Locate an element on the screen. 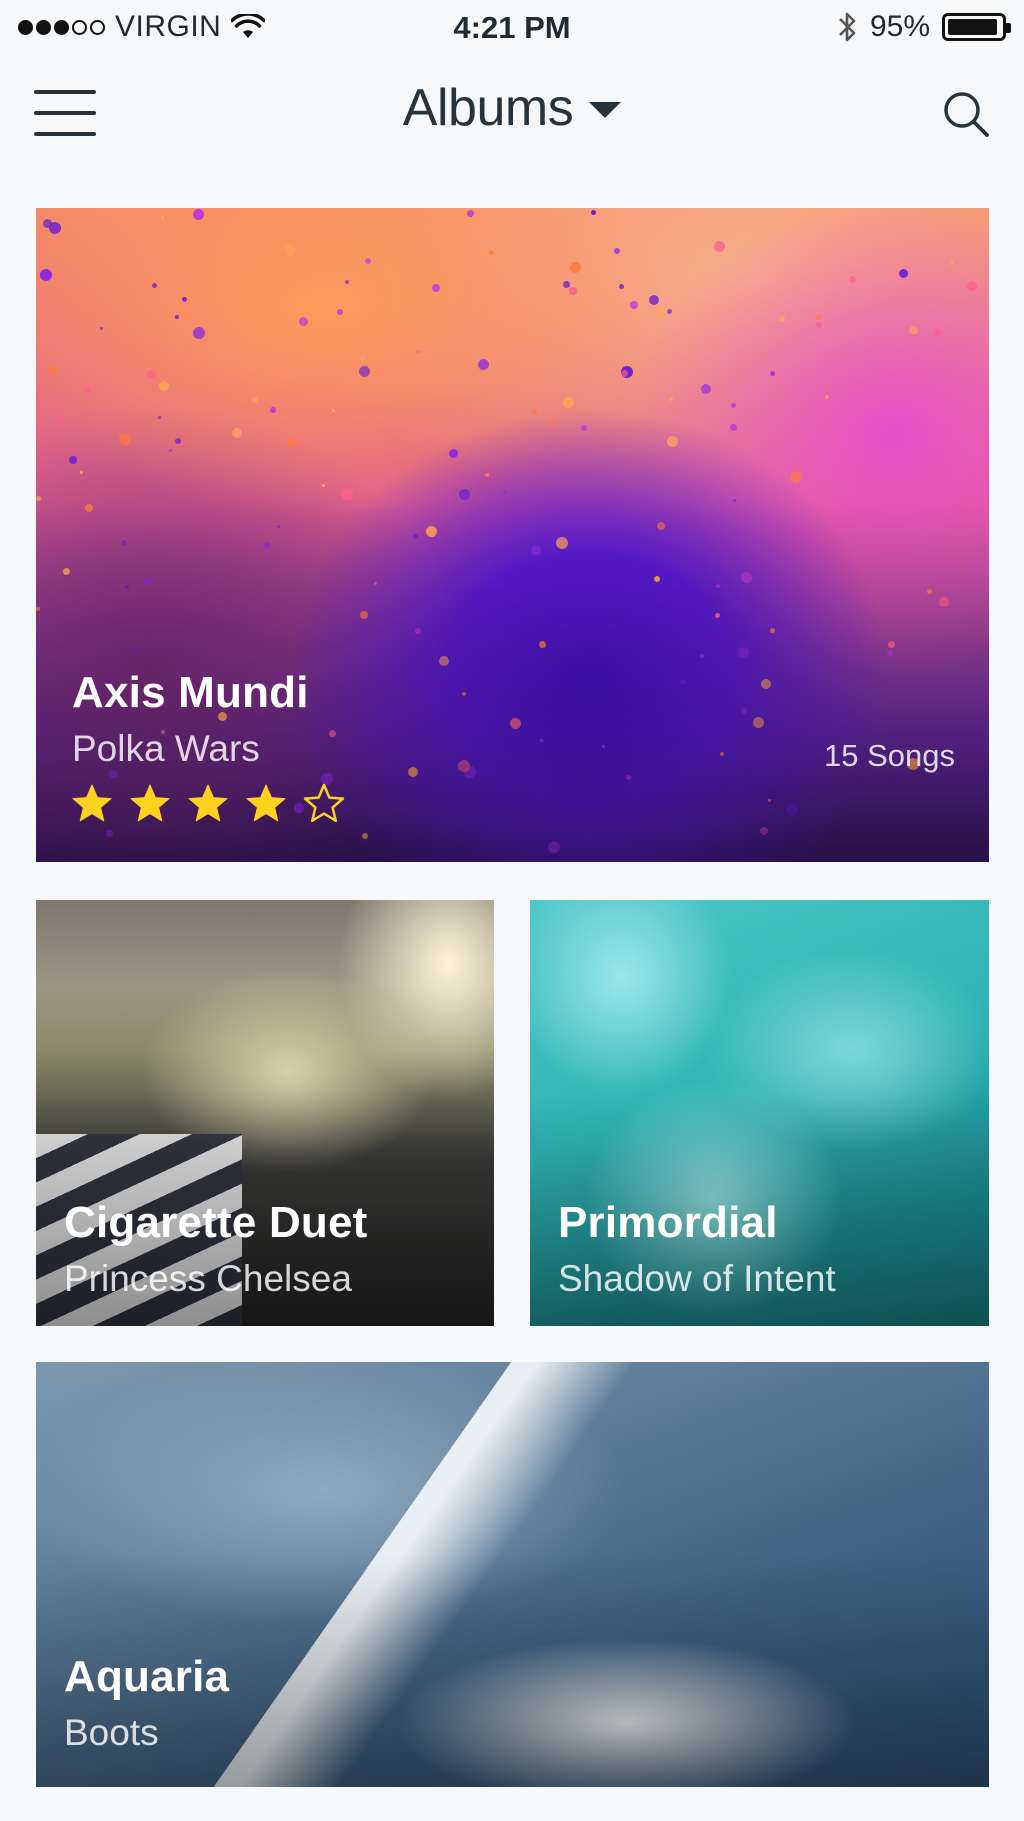 The height and width of the screenshot is (1821, 1024). battery-icon is located at coordinates (976, 27).